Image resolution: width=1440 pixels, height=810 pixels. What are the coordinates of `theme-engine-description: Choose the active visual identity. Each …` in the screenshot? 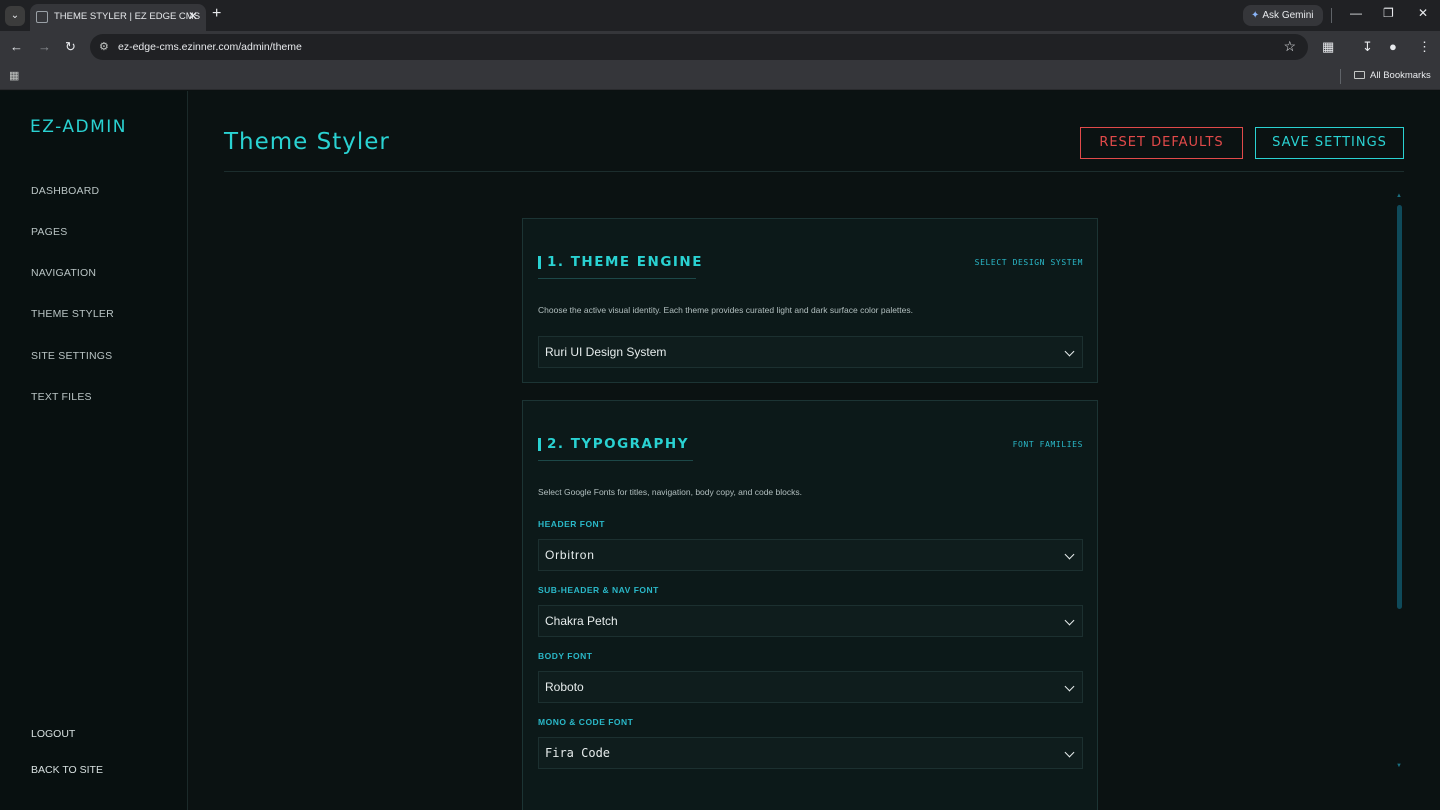 It's located at (725, 310).